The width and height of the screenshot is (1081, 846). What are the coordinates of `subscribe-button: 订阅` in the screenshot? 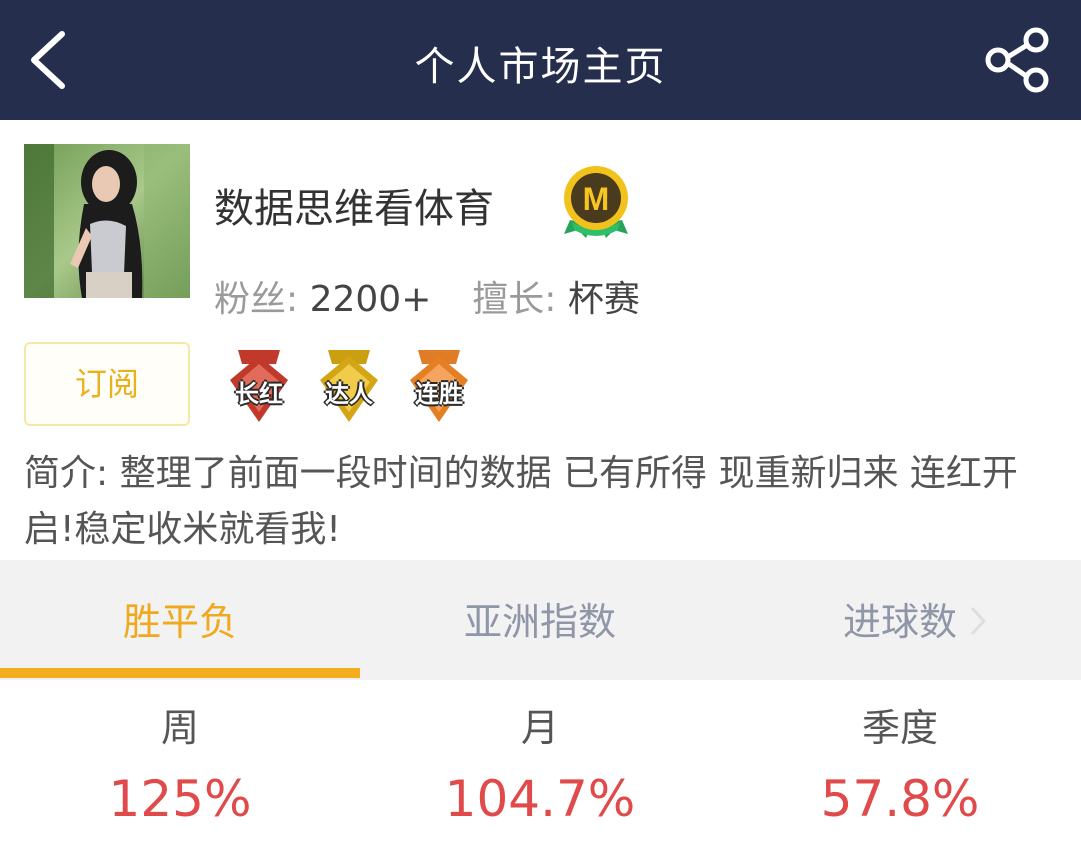 It's located at (107, 384).